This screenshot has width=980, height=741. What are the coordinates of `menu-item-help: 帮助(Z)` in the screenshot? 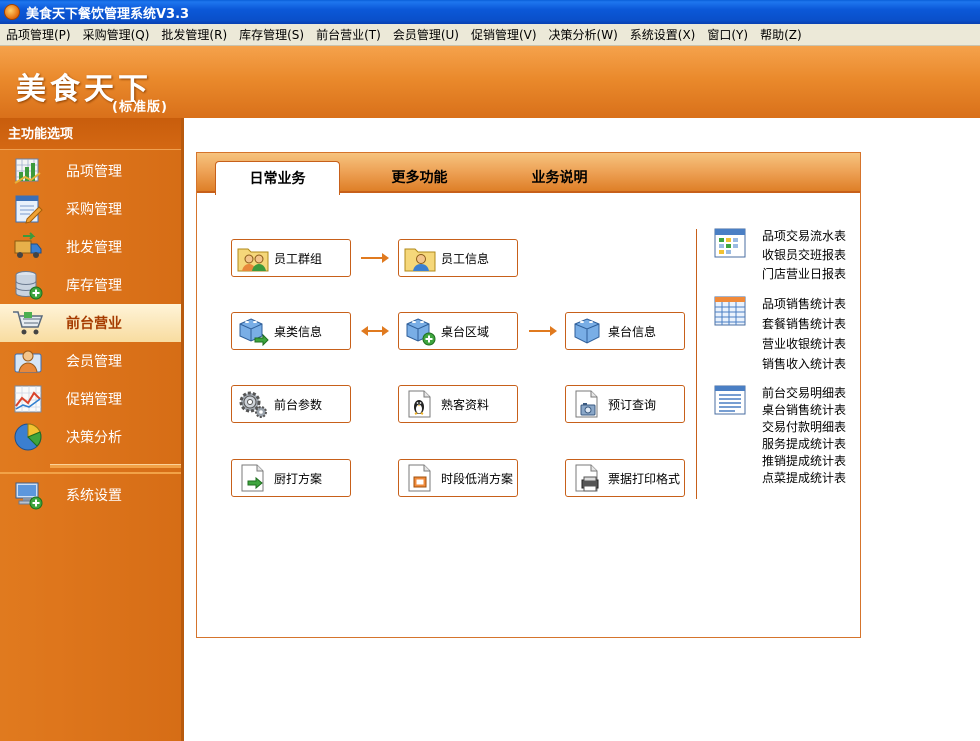 It's located at (781, 34).